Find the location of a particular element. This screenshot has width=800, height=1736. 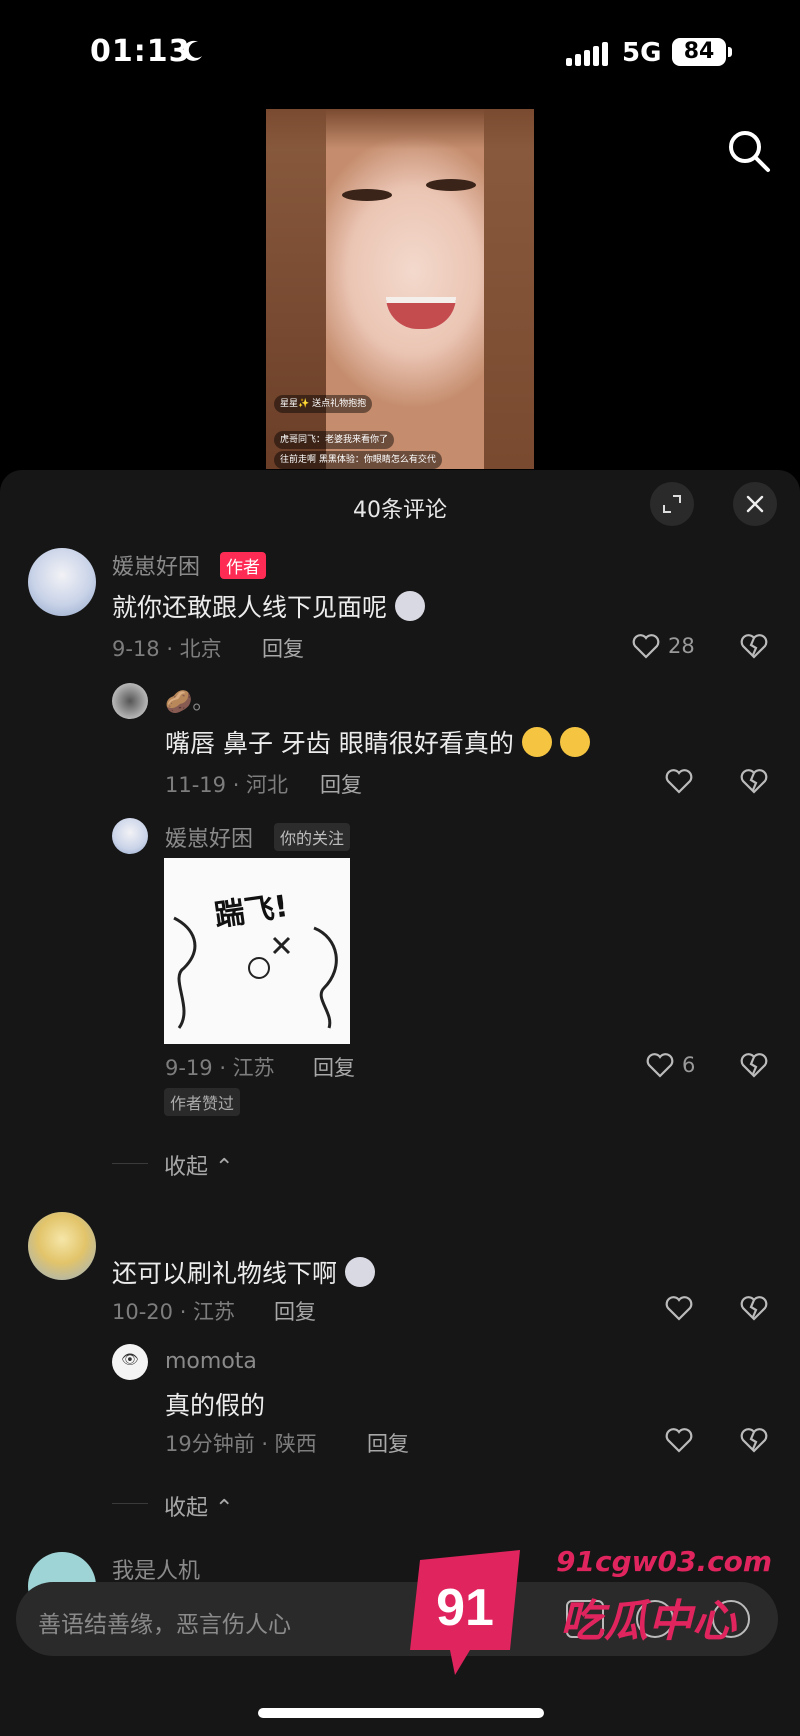

comment-text-content: 就你还敢跟人线下见面呢 is located at coordinates (250, 607).